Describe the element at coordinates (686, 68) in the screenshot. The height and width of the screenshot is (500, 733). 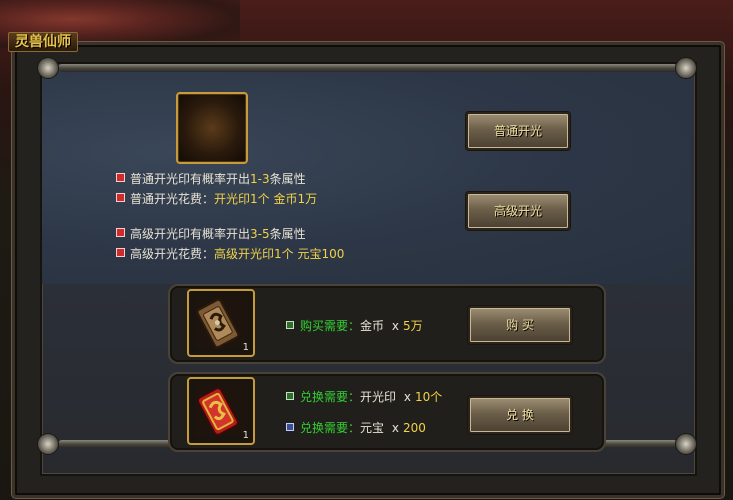
I see `corner-ornament-tr` at that location.